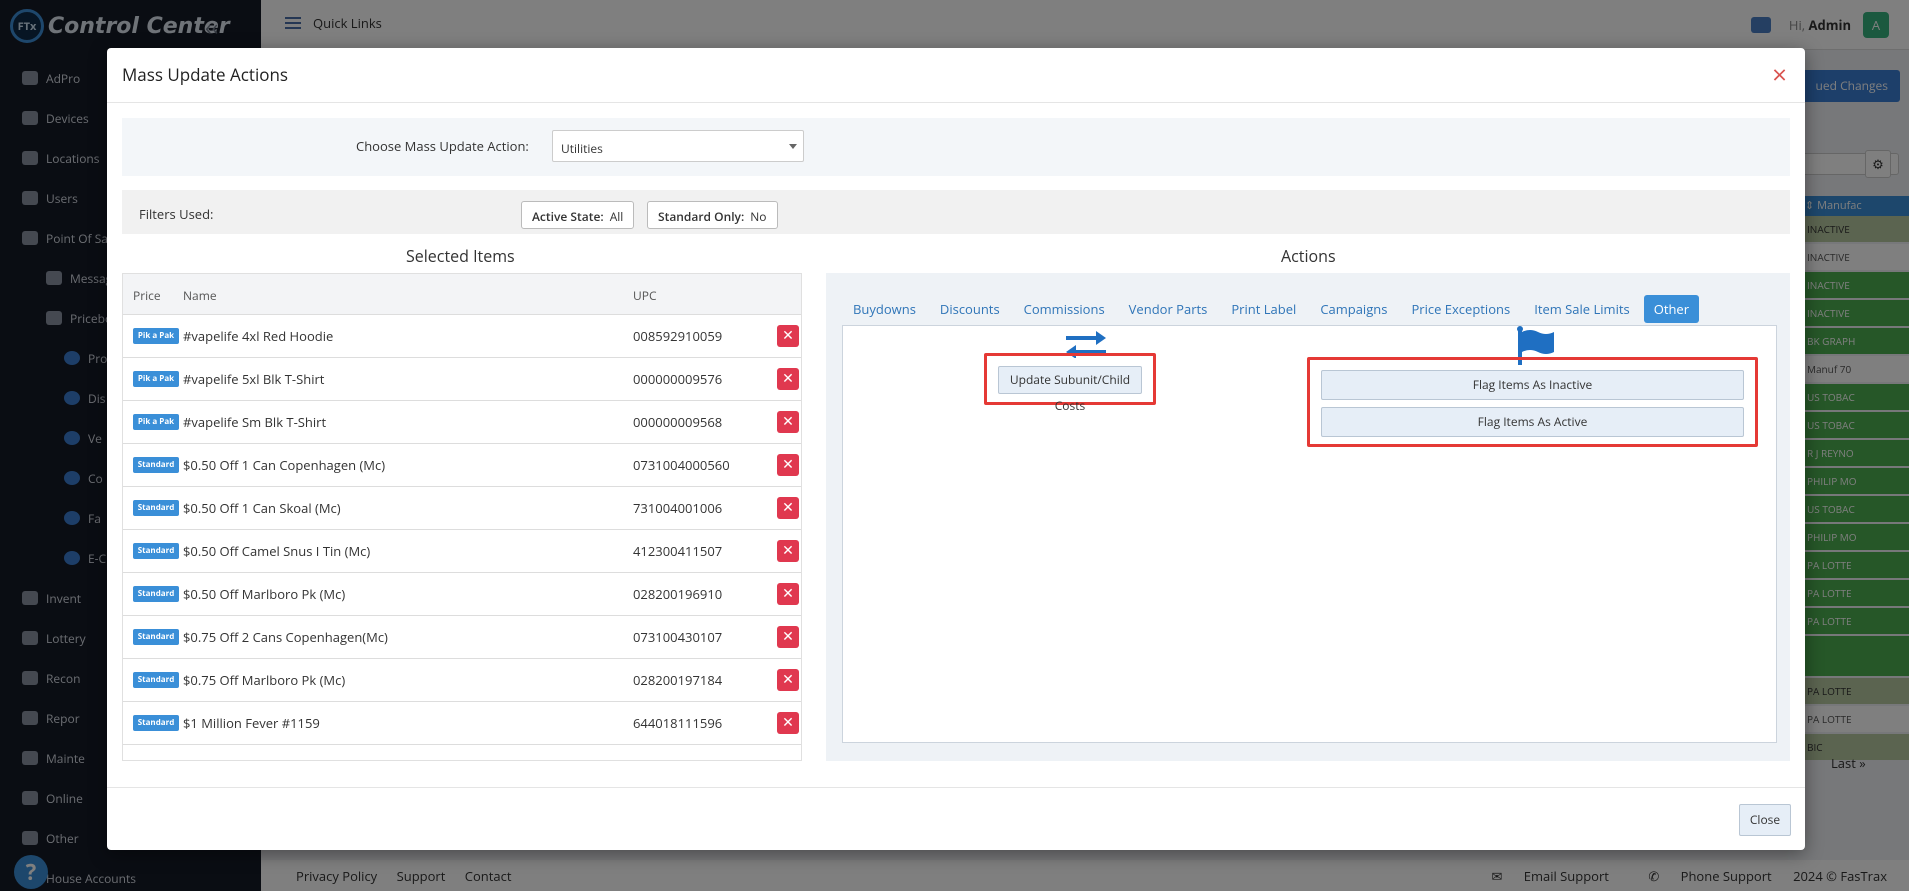 The image size is (1909, 891). What do you see at coordinates (285, 637) in the screenshot?
I see `item-name: $0.75 Off 2 Cans Copenhagen(Mc)` at bounding box center [285, 637].